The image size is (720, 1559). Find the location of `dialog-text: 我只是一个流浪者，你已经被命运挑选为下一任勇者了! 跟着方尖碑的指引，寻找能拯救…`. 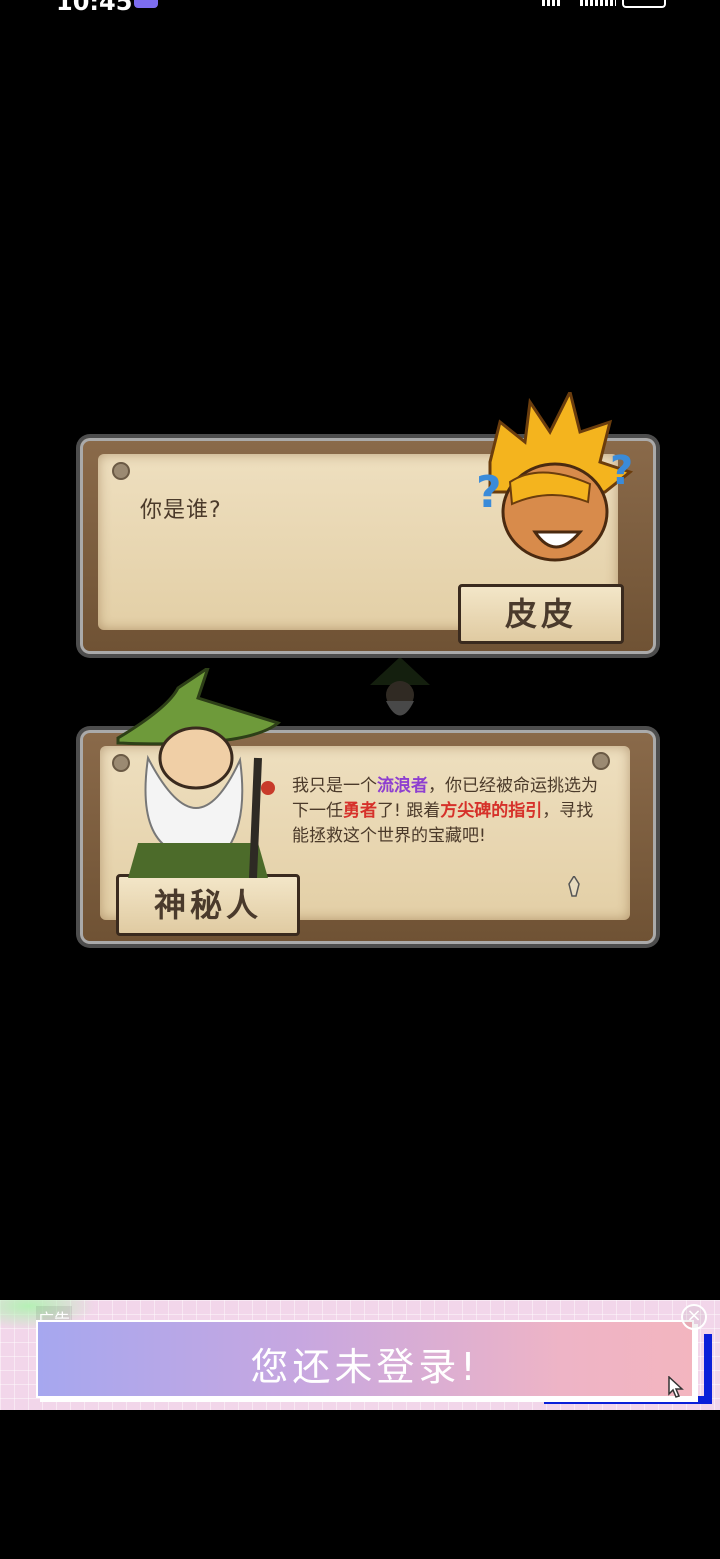

dialog-text: 我只是一个流浪者，你已经被命运挑选为下一任勇者了! 跟着方尖碑的指引，寻找能拯救… is located at coordinates (447, 811).